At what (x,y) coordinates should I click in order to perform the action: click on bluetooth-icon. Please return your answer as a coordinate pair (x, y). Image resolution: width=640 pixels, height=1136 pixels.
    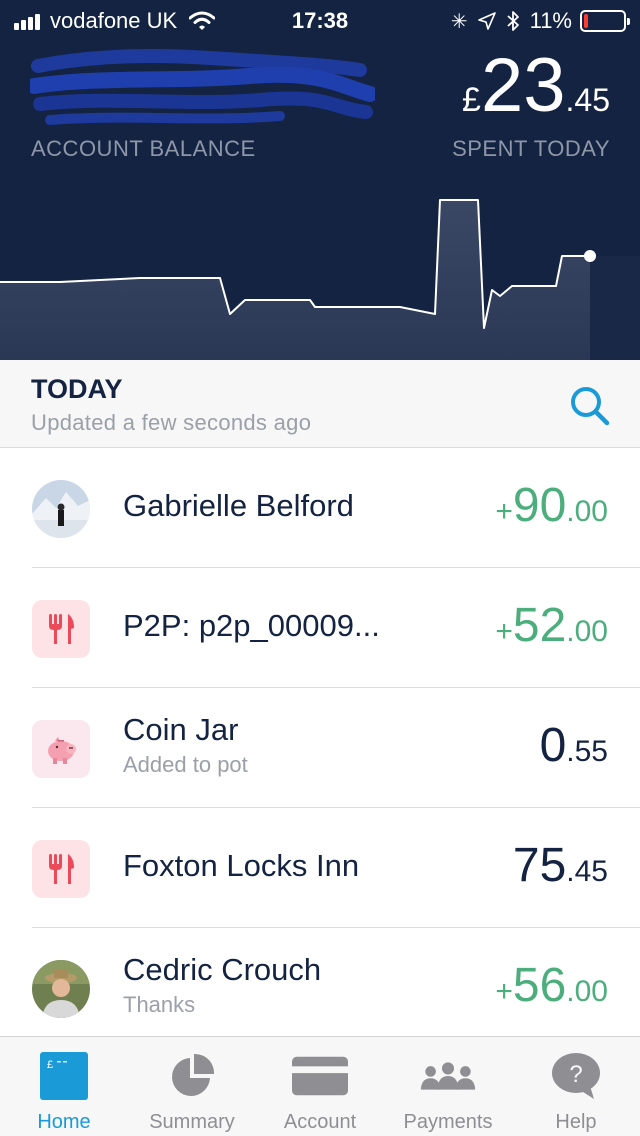
    Looking at the image, I should click on (512, 21).